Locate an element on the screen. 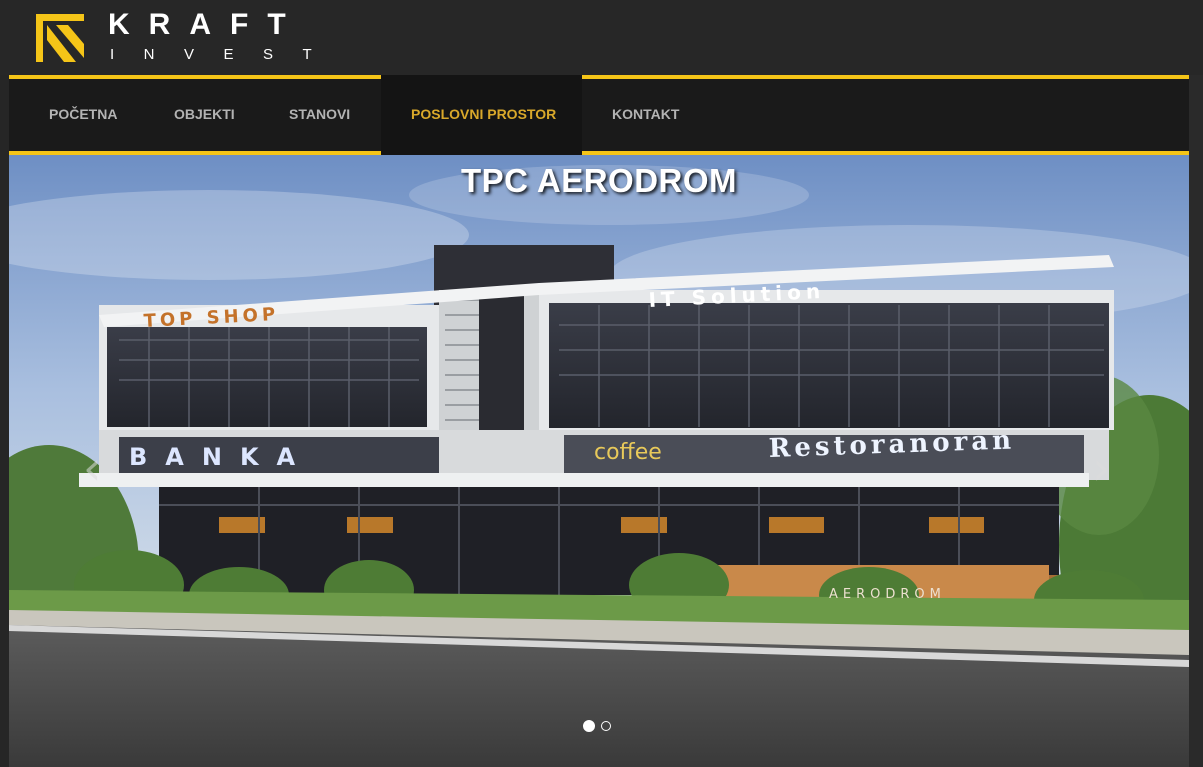 This screenshot has height=767, width=1203. nav-item-objekti: OBJEKTI is located at coordinates (204, 114).